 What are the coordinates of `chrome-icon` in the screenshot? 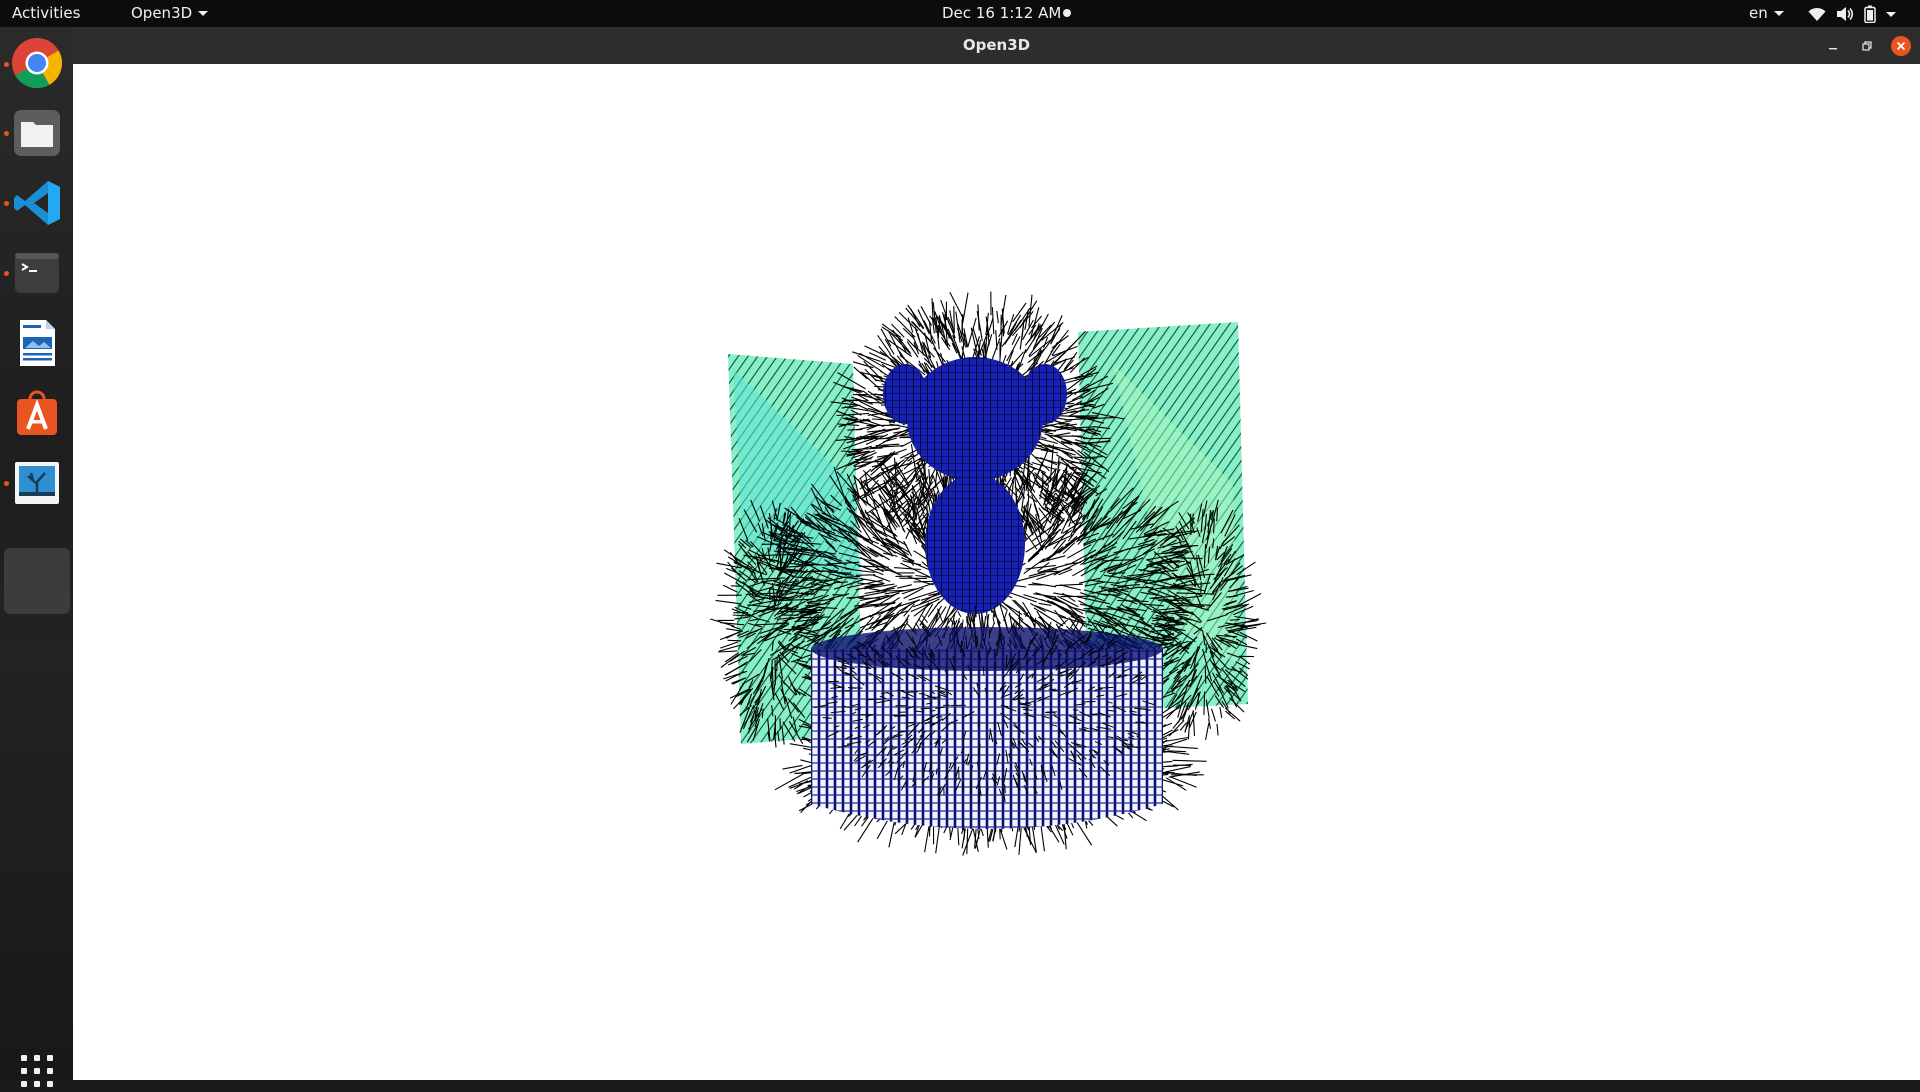 It's located at (37, 63).